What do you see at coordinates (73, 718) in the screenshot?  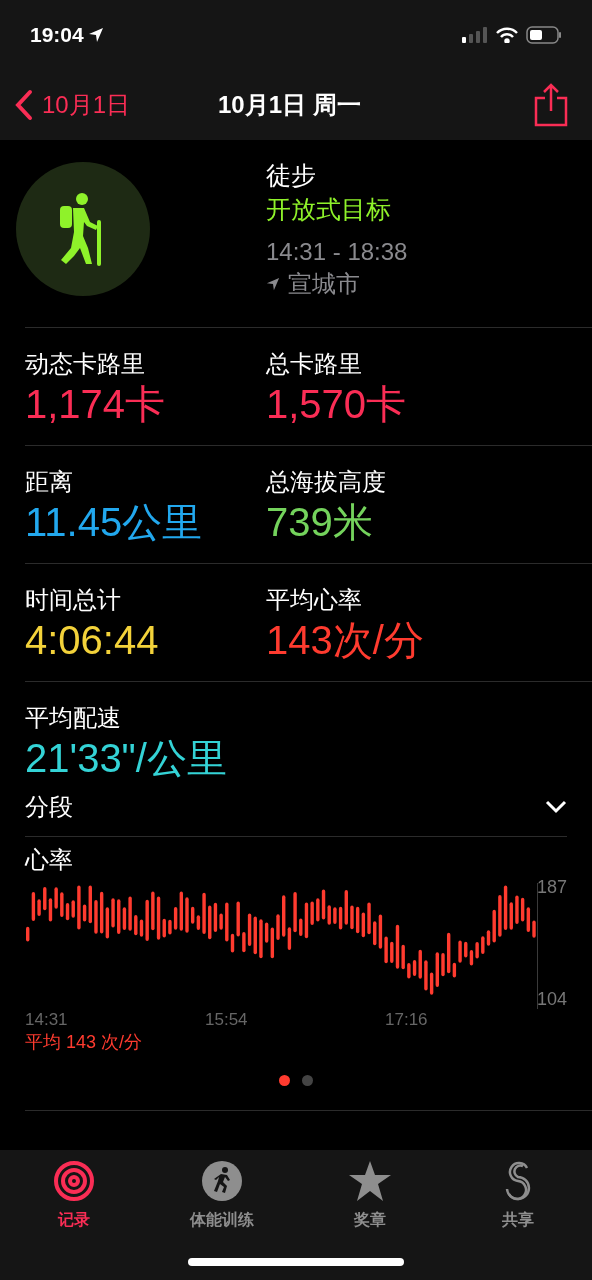 I see `metric-label: 平均配速` at bounding box center [73, 718].